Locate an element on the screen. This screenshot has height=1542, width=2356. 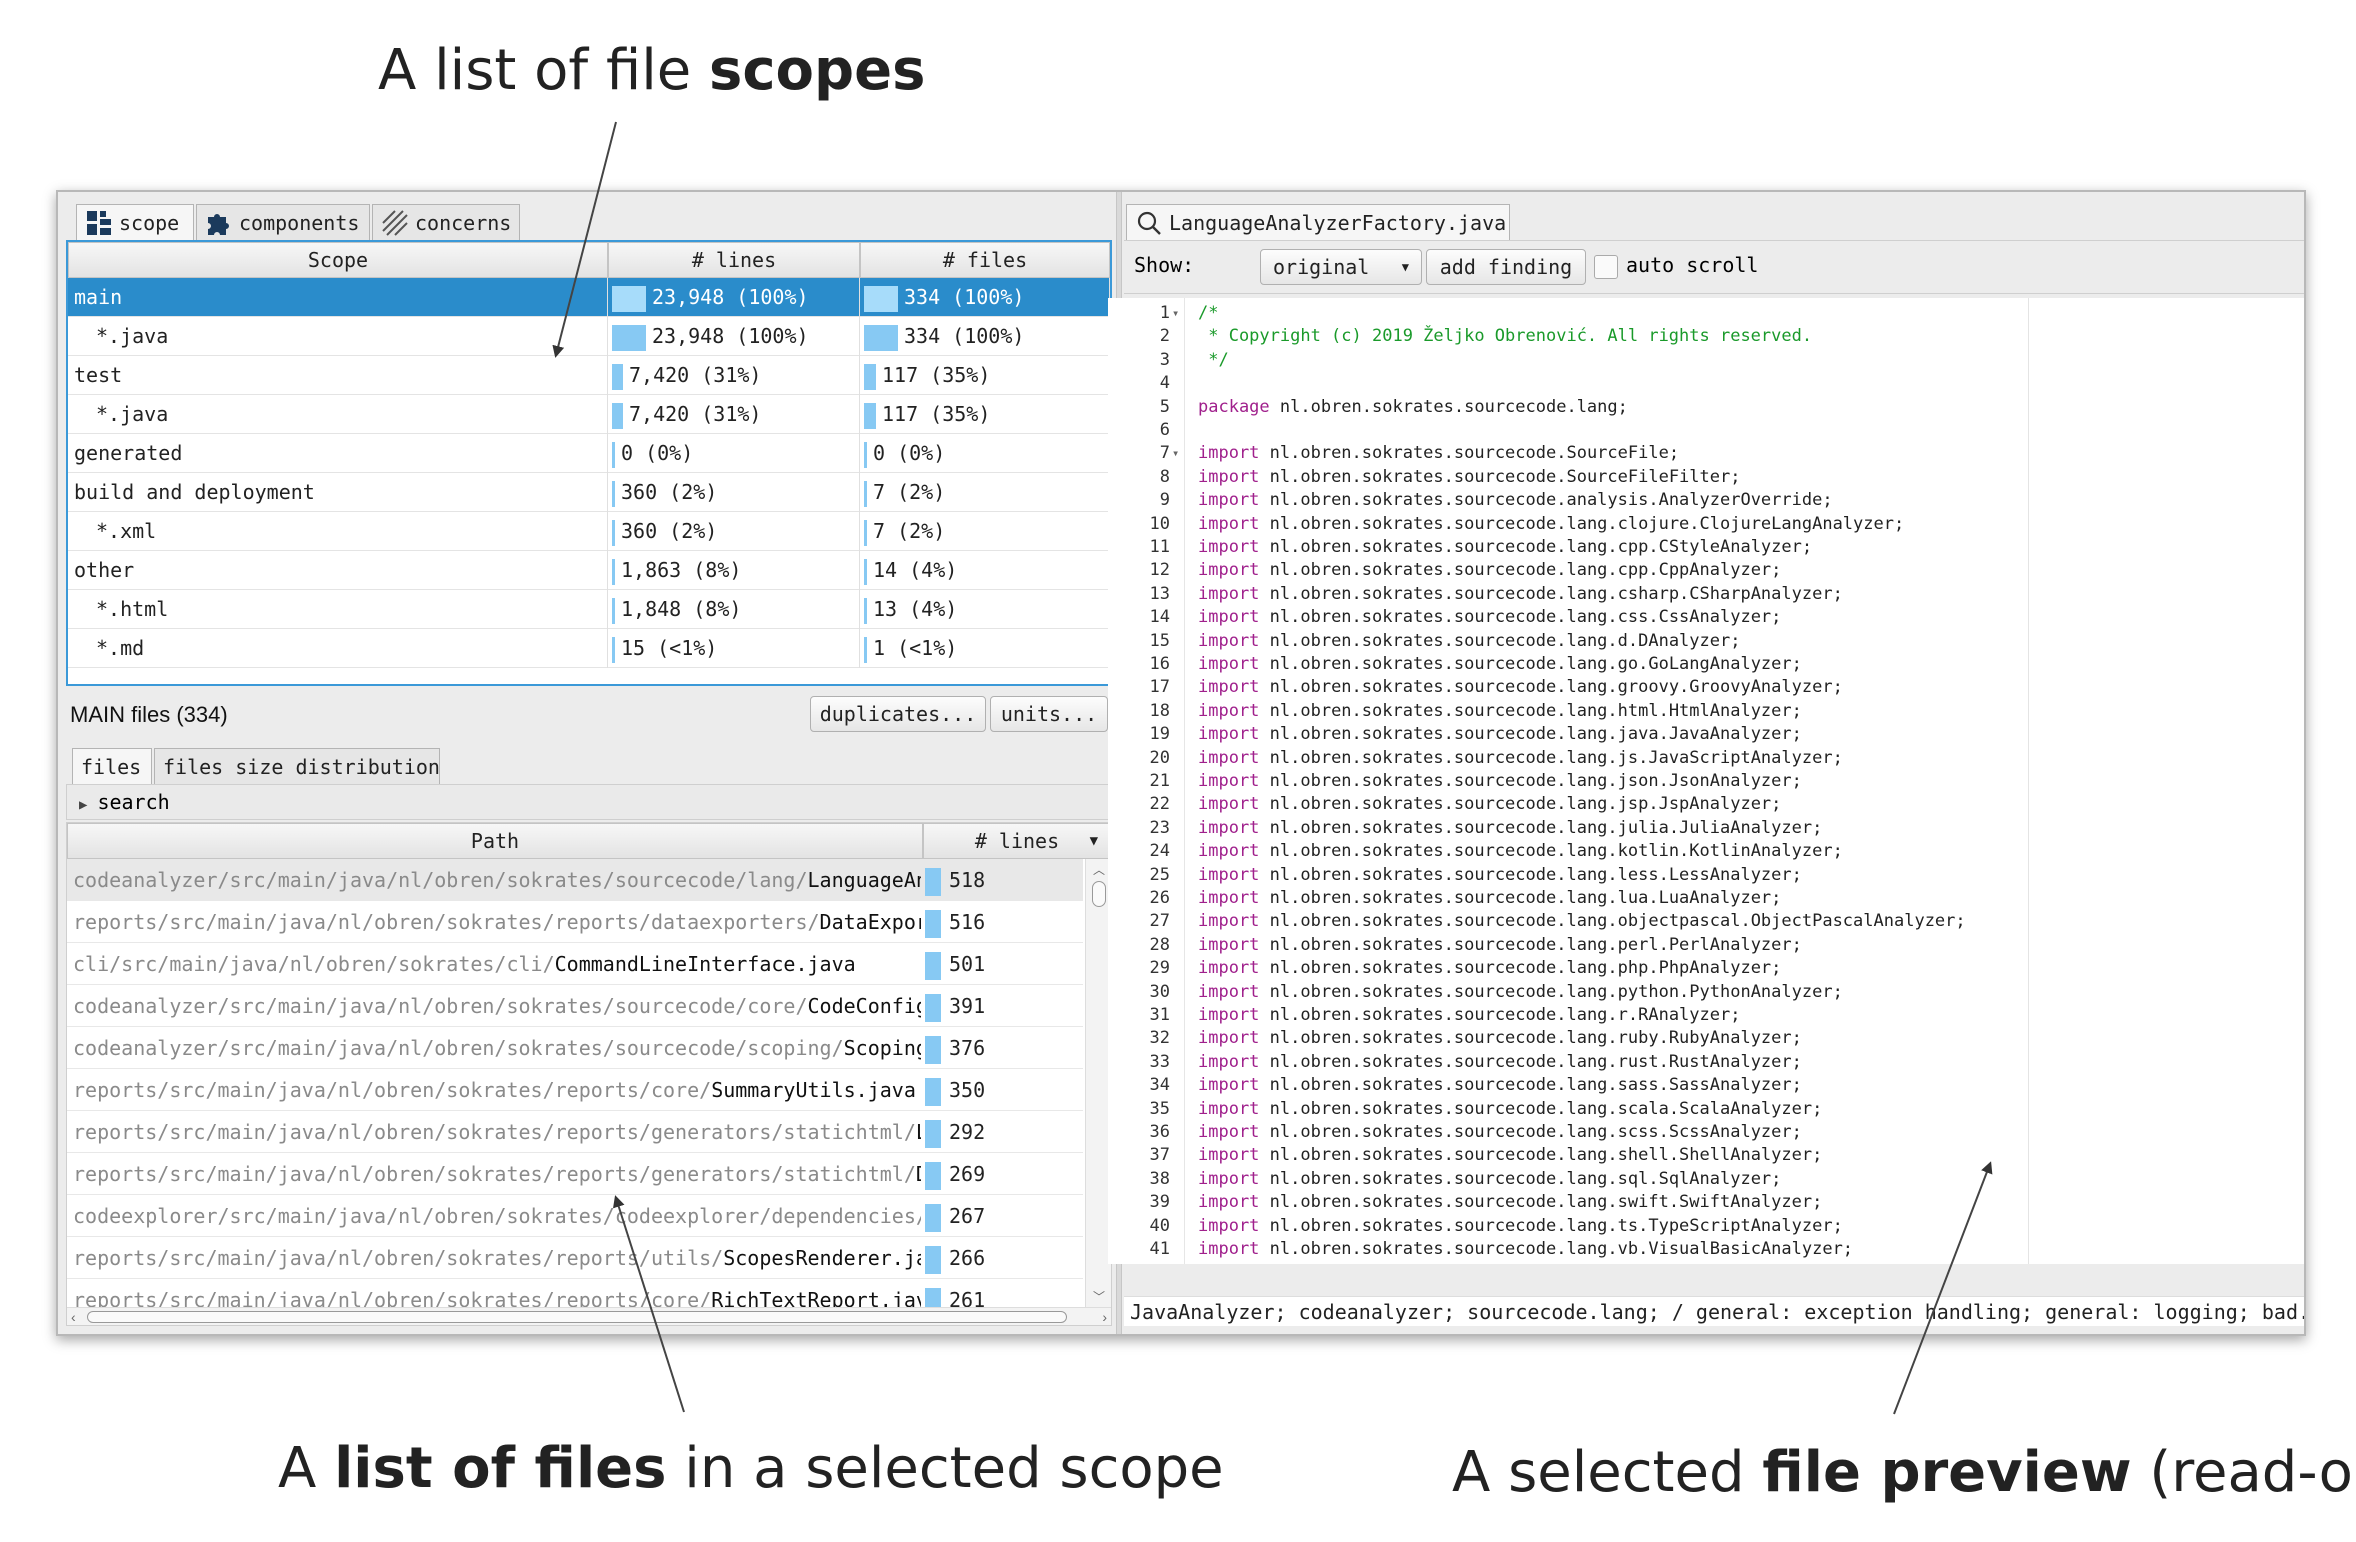
arrow-to-file-list is located at coordinates (649, 1304).